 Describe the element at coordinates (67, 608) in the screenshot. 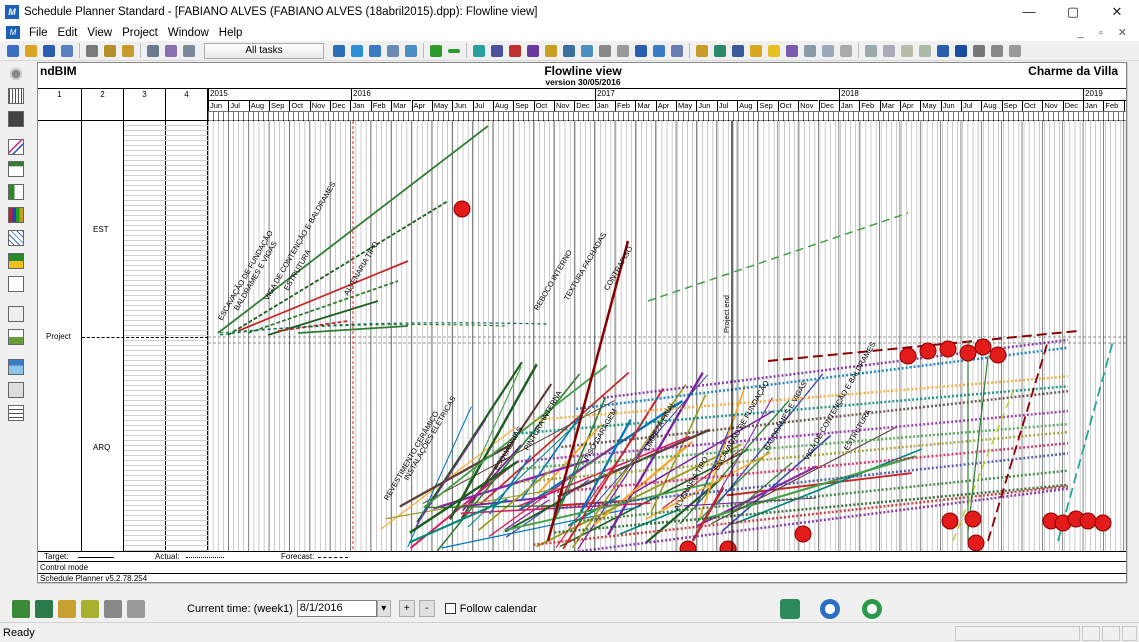

I see `update-icon` at that location.